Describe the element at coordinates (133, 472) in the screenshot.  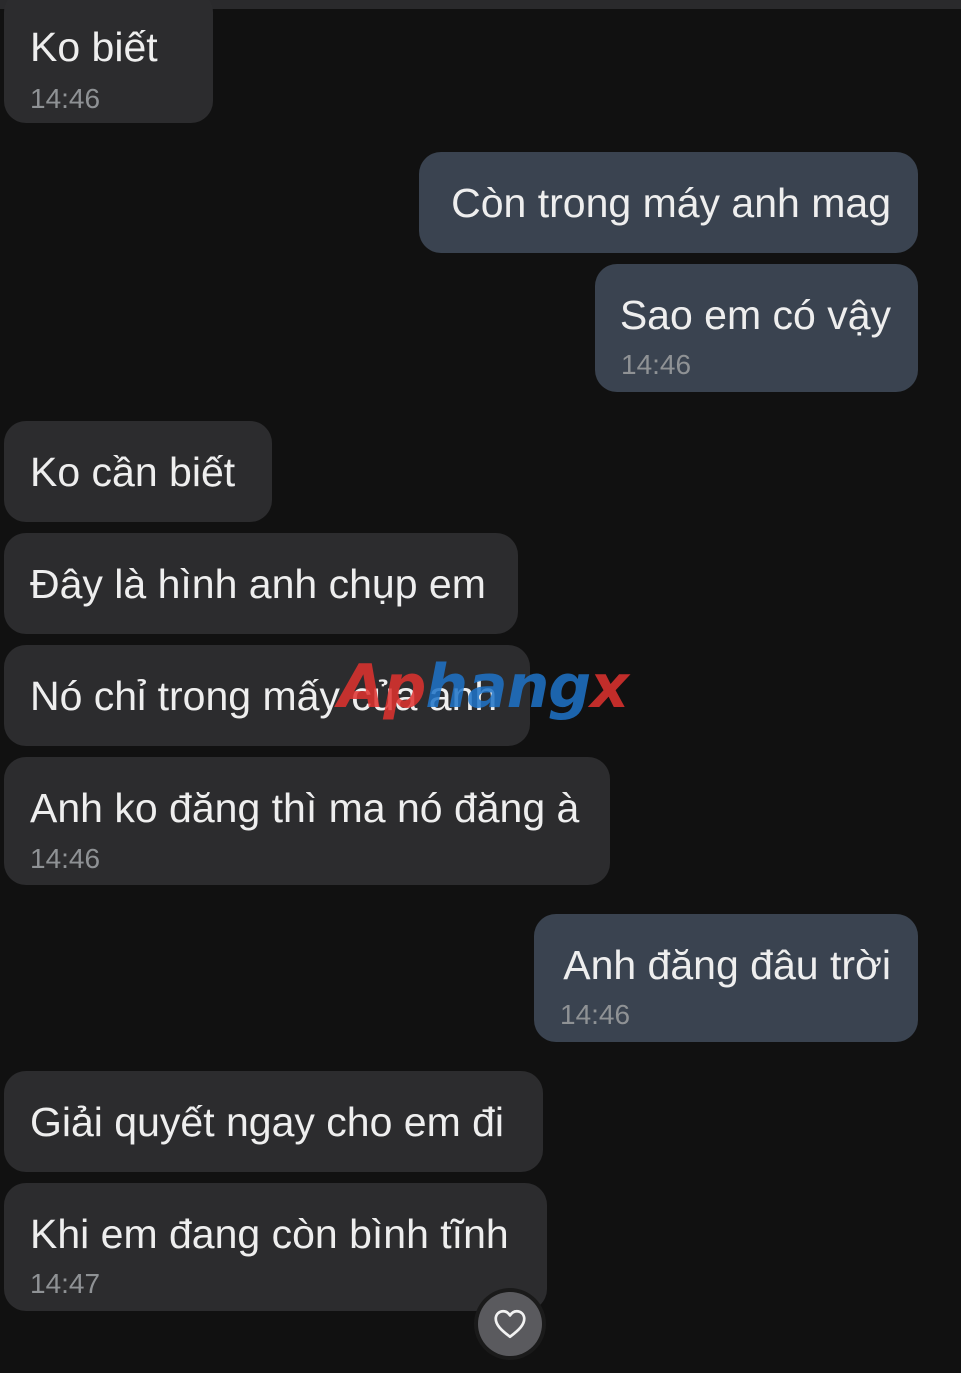
I see `message-text: Ko cần biết` at that location.